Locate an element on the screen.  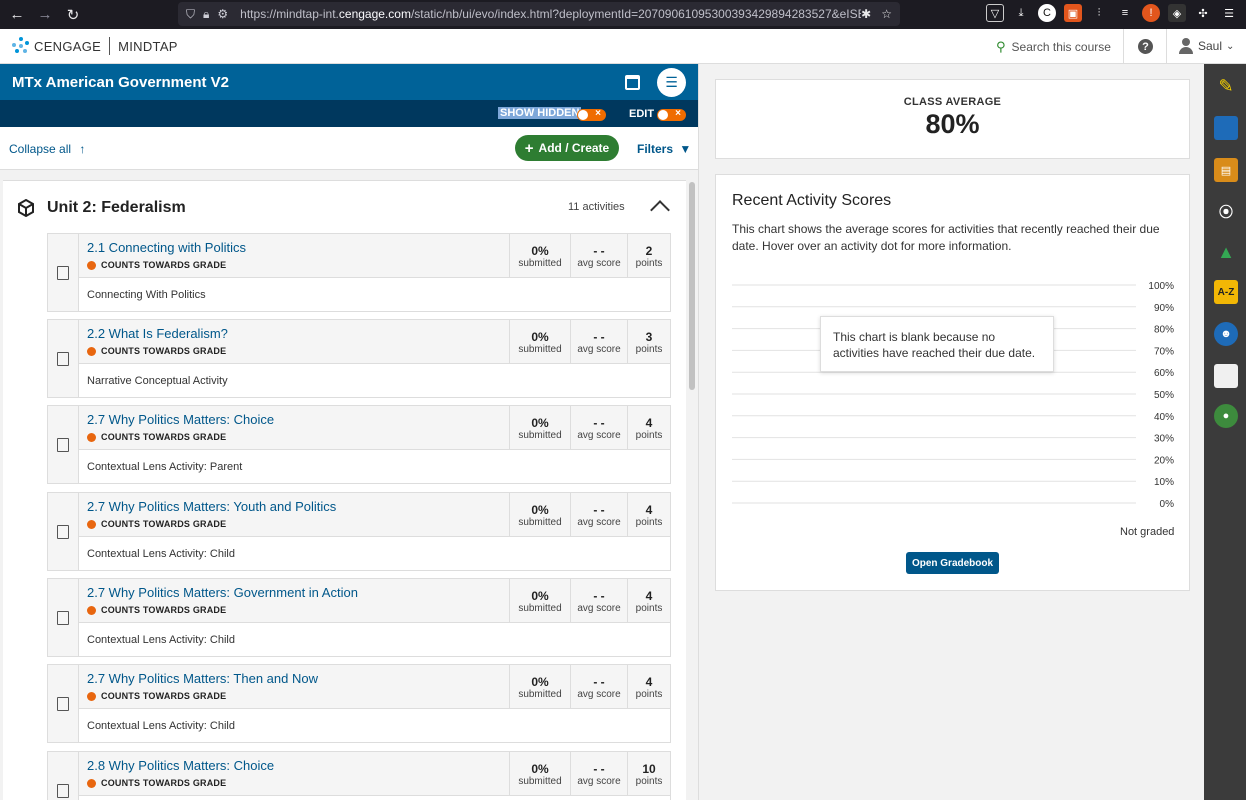
audio-icon: ⦿ is located at coordinates (1226, 212).